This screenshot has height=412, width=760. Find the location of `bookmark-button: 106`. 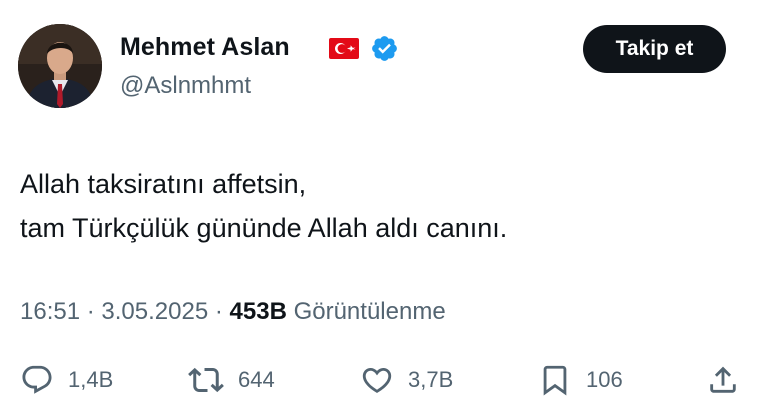

bookmark-button: 106 is located at coordinates (580, 380).